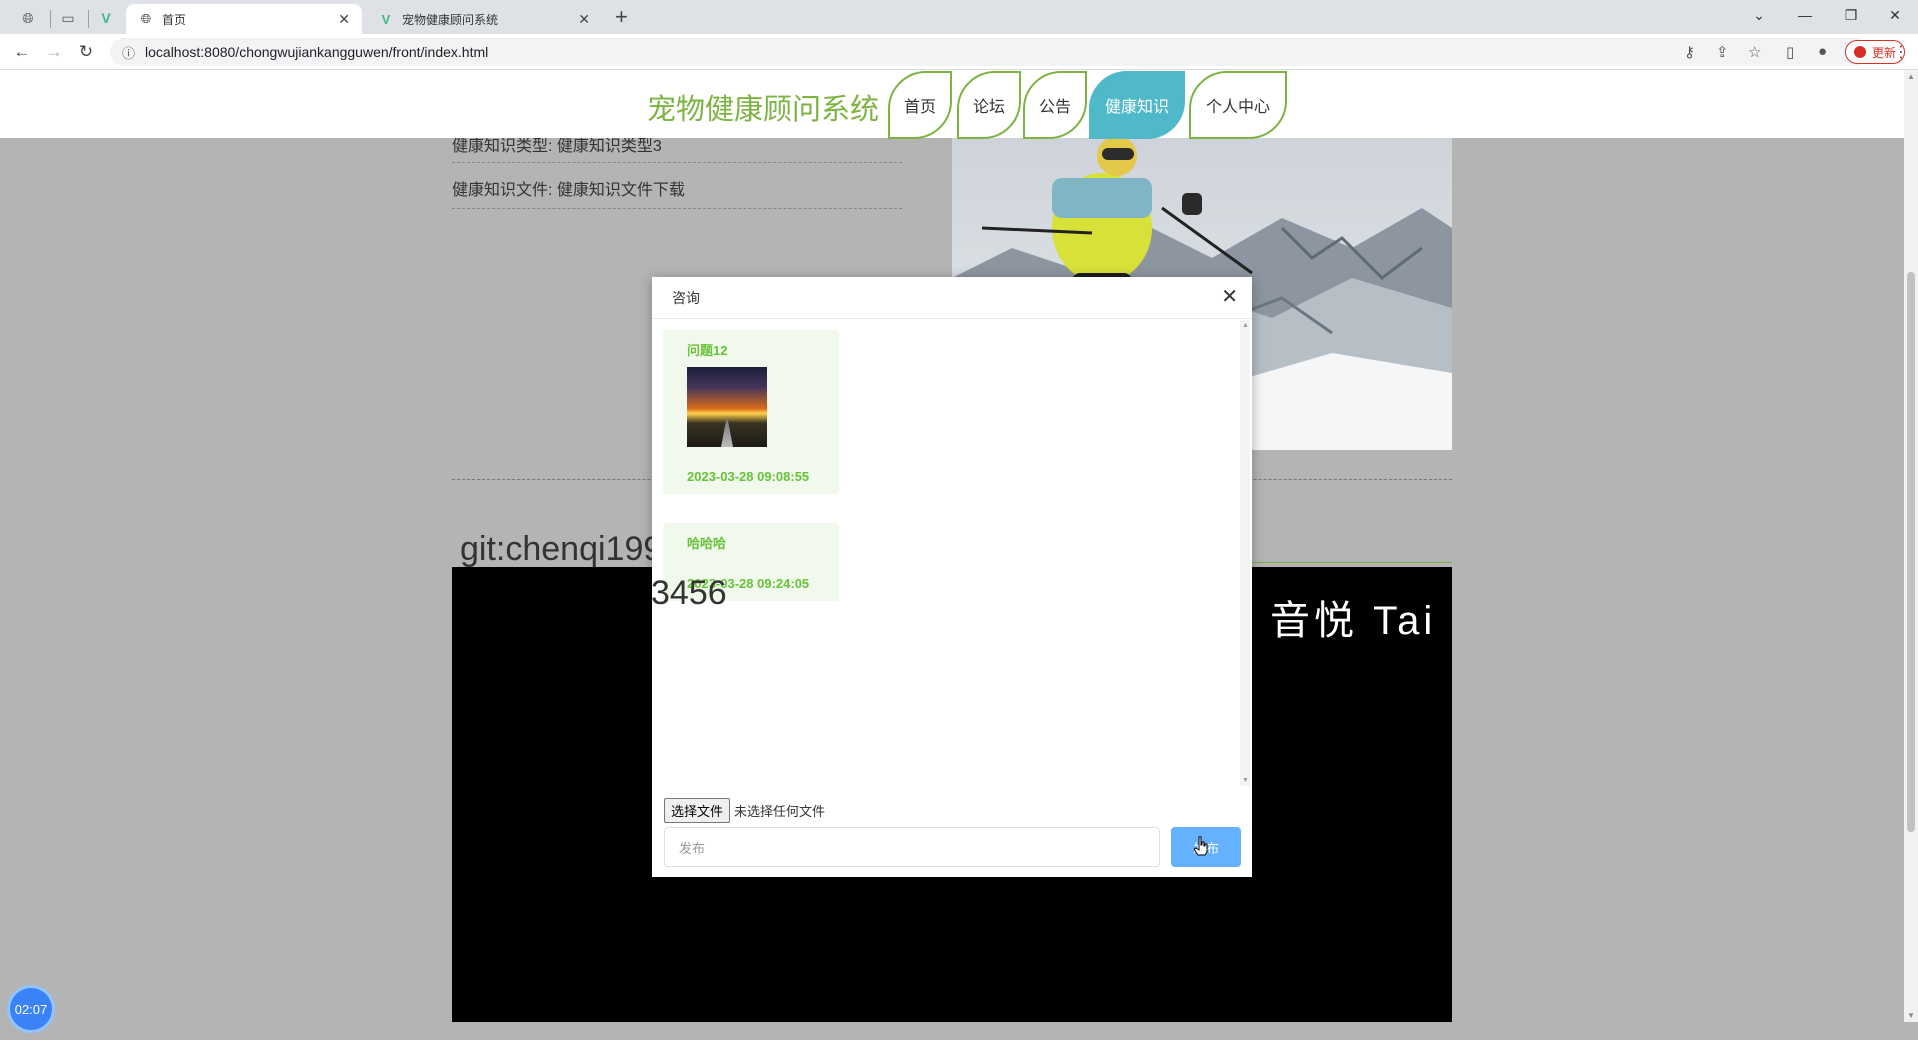  What do you see at coordinates (912, 847) in the screenshot?
I see `message-input: 发布` at bounding box center [912, 847].